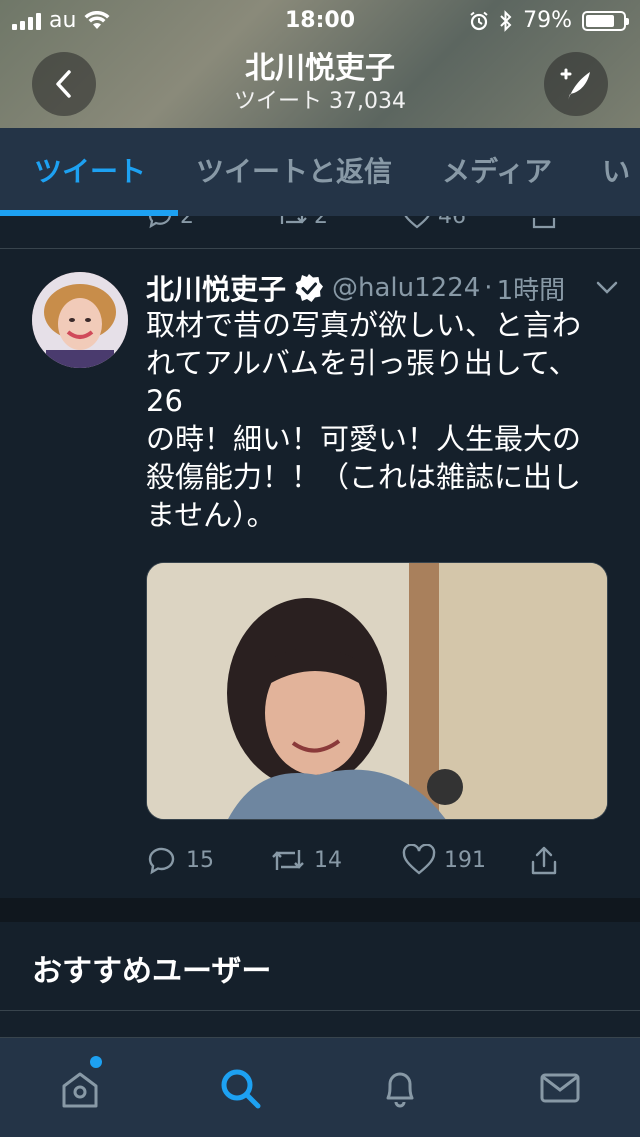  I want to click on header-title-block: 北川悦吏子 ツイート 37,034, so click(320, 83).